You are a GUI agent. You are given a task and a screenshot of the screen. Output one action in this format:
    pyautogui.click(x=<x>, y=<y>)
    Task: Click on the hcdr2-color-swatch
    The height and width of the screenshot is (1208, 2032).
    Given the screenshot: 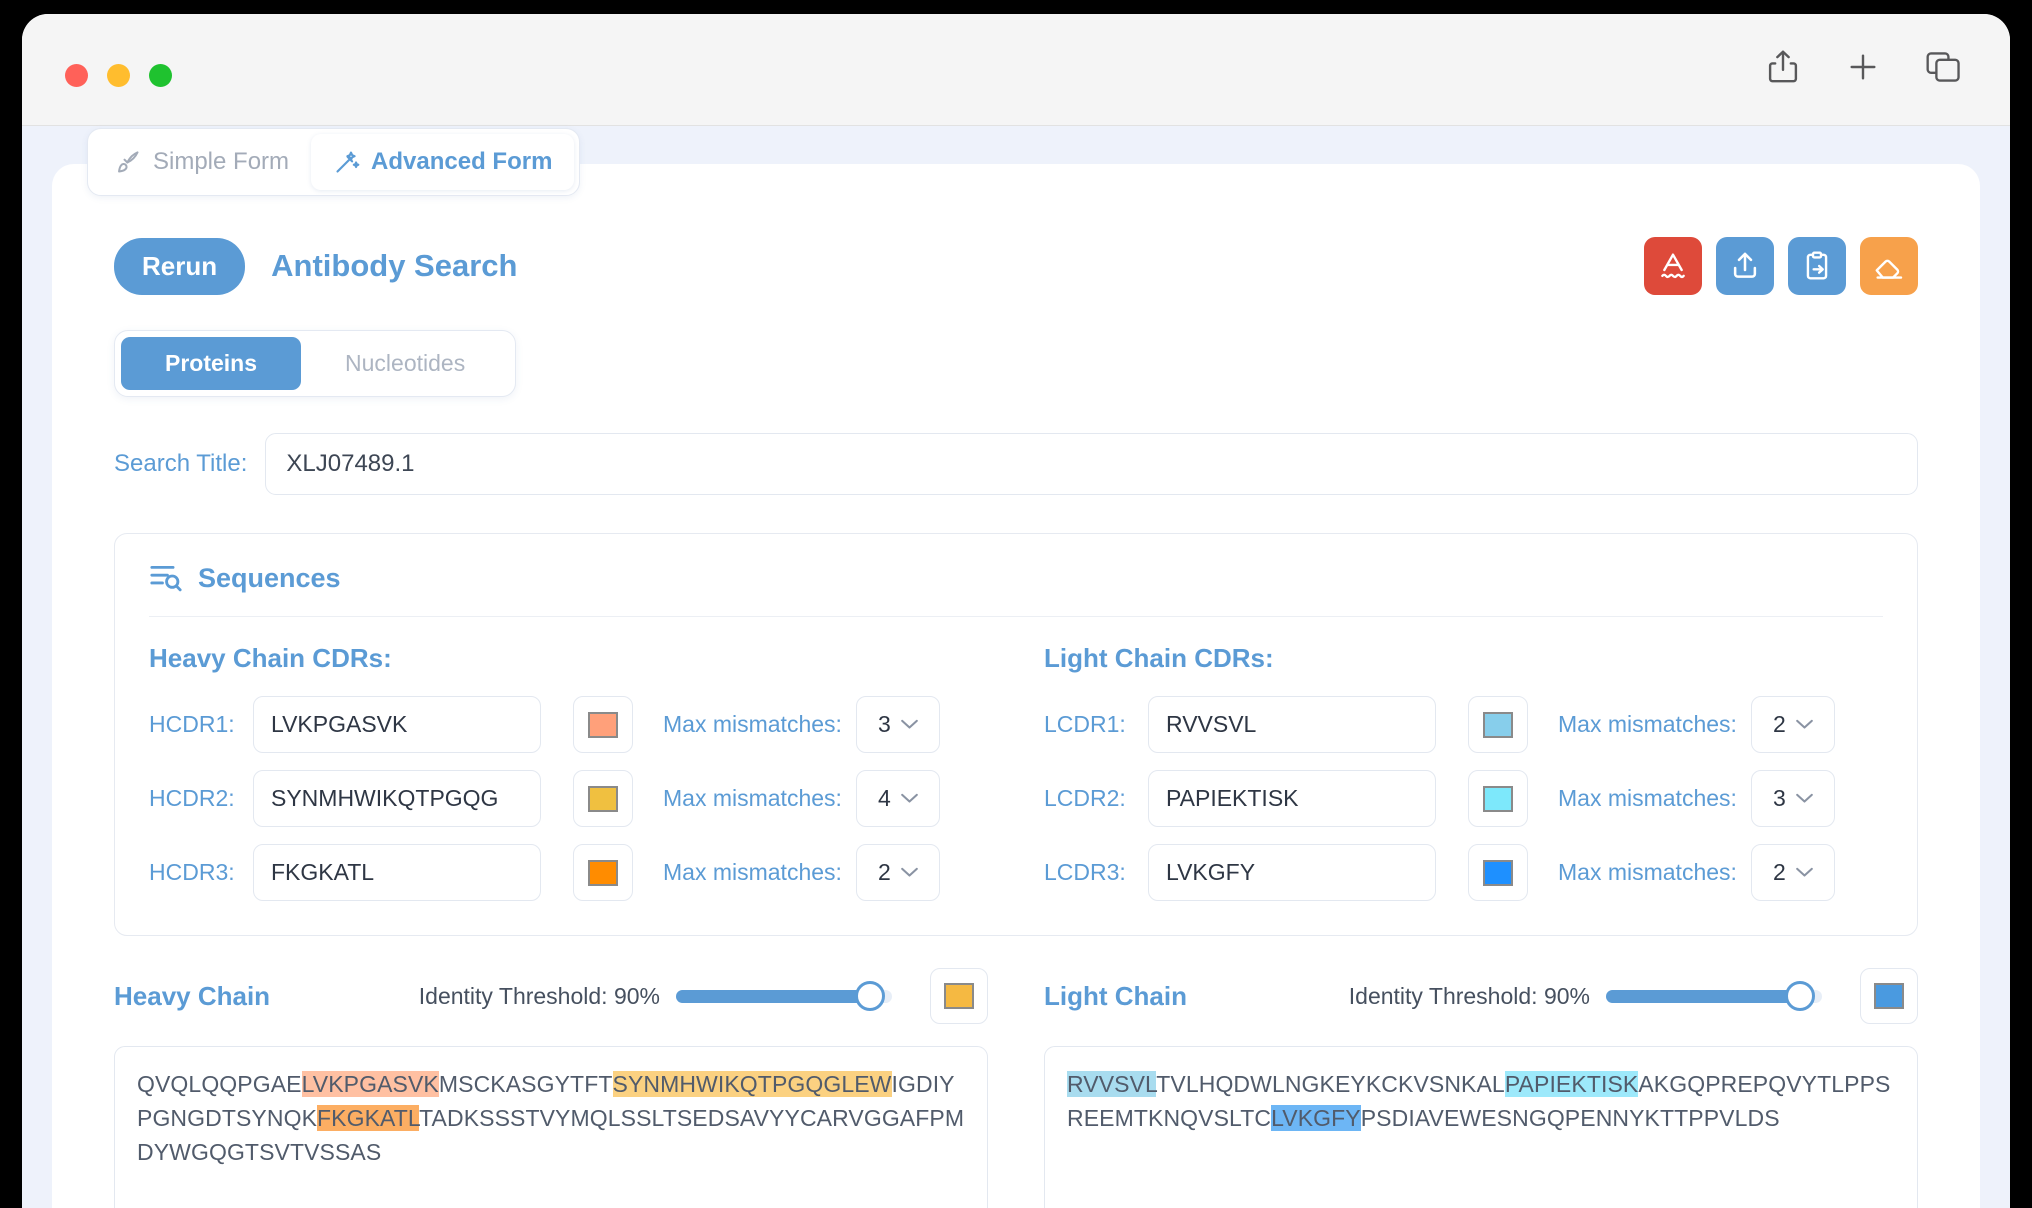 What is the action you would take?
    pyautogui.click(x=603, y=798)
    